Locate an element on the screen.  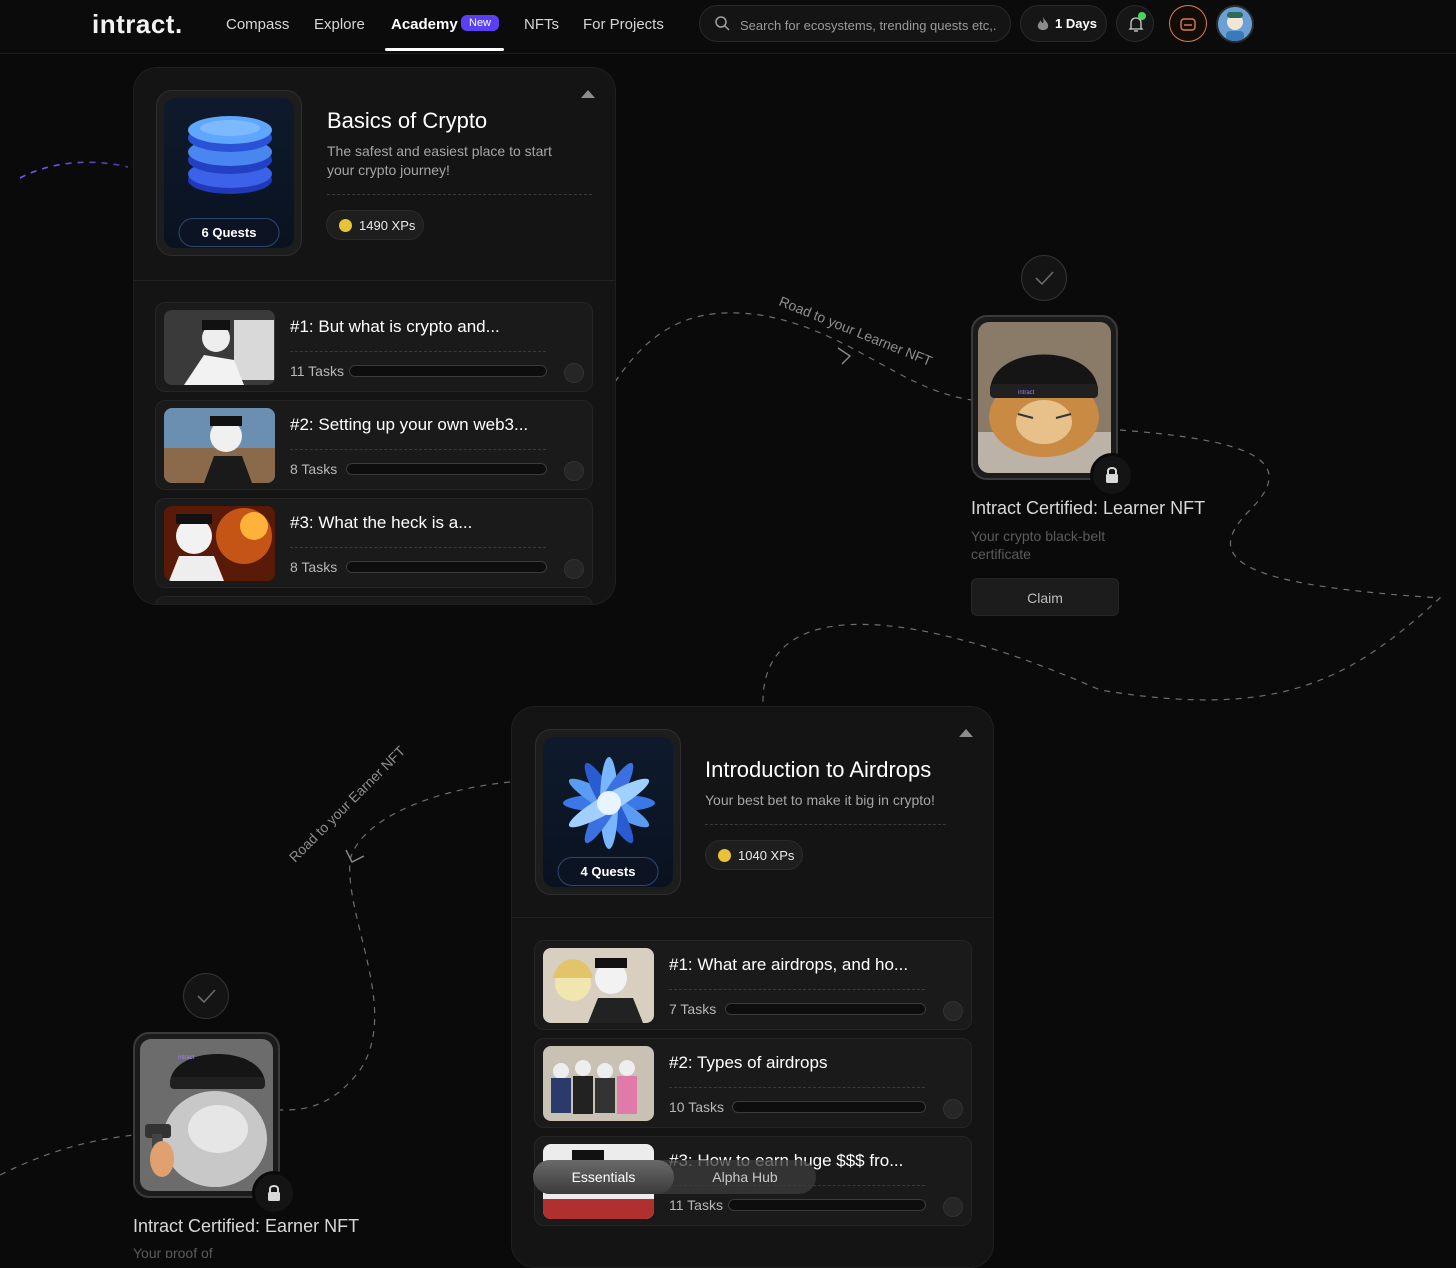
course-thumbnail: 6 Quests is located at coordinates (229, 173).